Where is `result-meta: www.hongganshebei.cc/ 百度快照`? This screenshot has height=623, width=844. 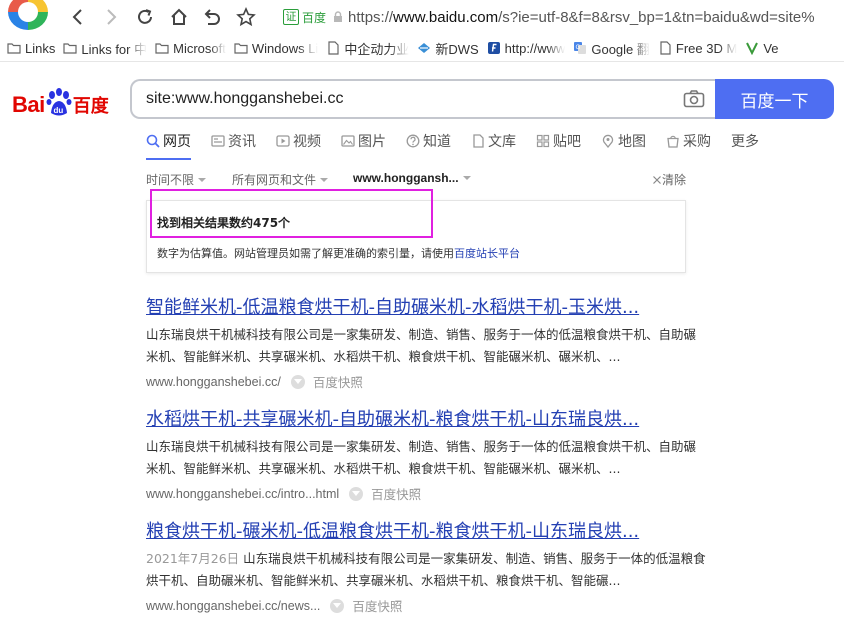
result-meta: www.hongganshebei.cc/ 百度快照 is located at coordinates (426, 381).